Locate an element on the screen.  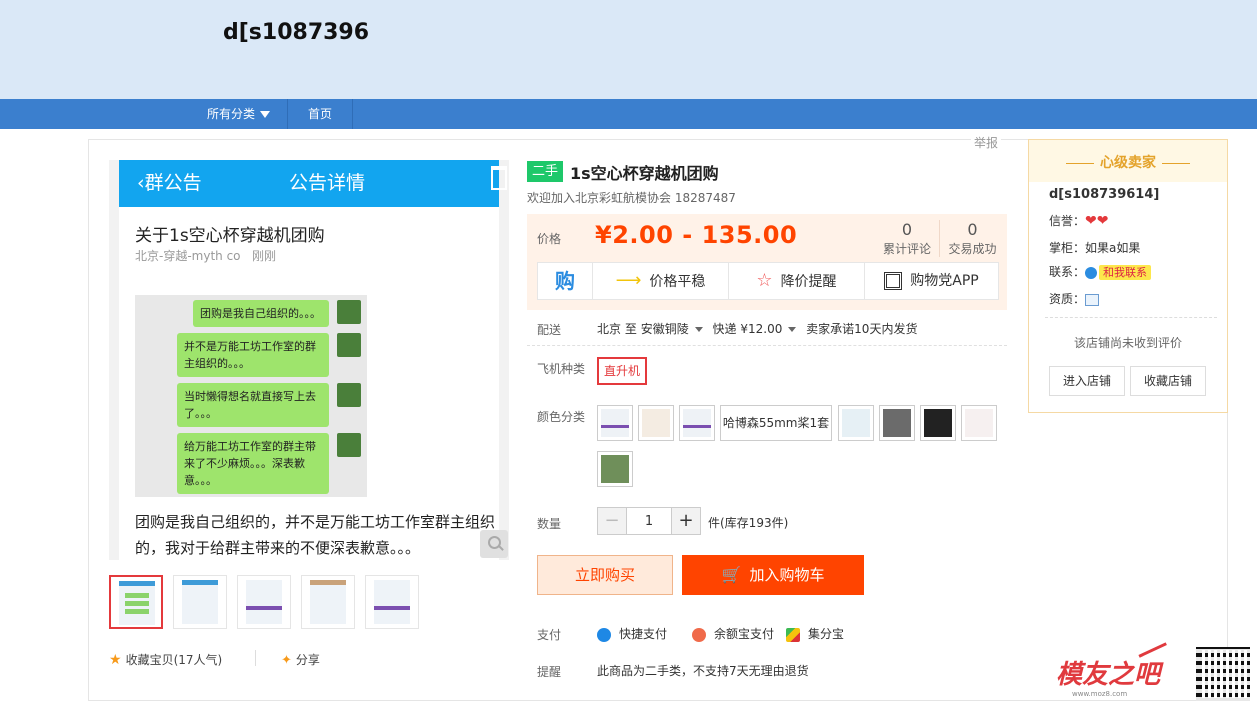
cart-icon: 🛒 is located at coordinates (731, 574).